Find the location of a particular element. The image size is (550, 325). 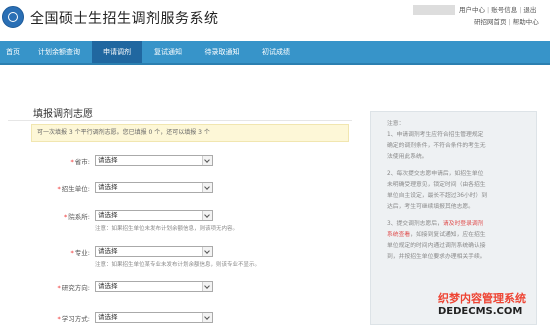

watermark-line1: 织梦内容管理系统 is located at coordinates (482, 298).